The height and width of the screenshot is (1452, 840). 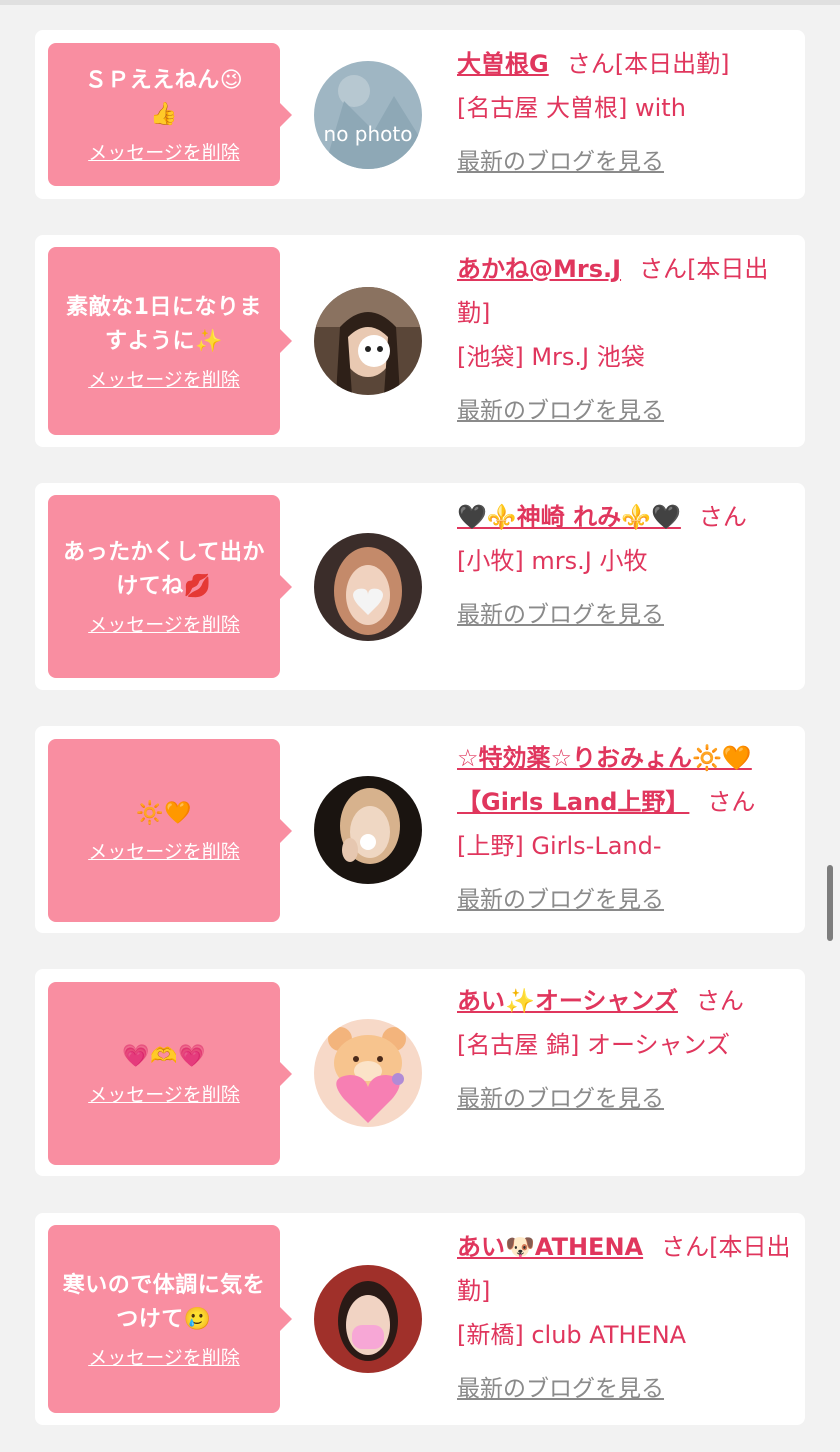 What do you see at coordinates (170, 1073) in the screenshot?
I see `message-bubble: 💗🫶💗 メッセージを削除` at bounding box center [170, 1073].